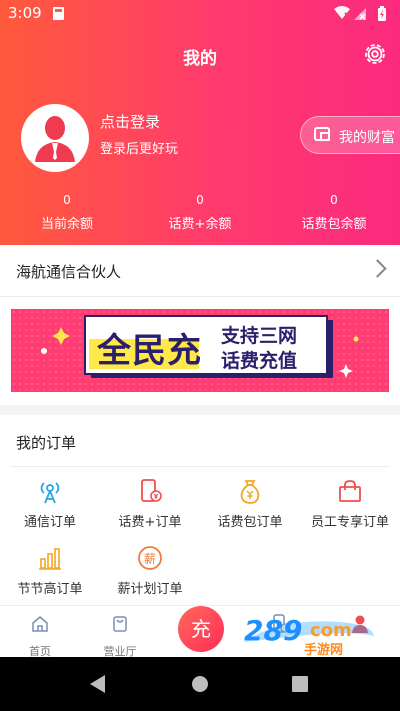 This screenshot has height=711, width=400. Describe the element at coordinates (200, 271) in the screenshot. I see `partner-row: 海航通信合伙人` at that location.